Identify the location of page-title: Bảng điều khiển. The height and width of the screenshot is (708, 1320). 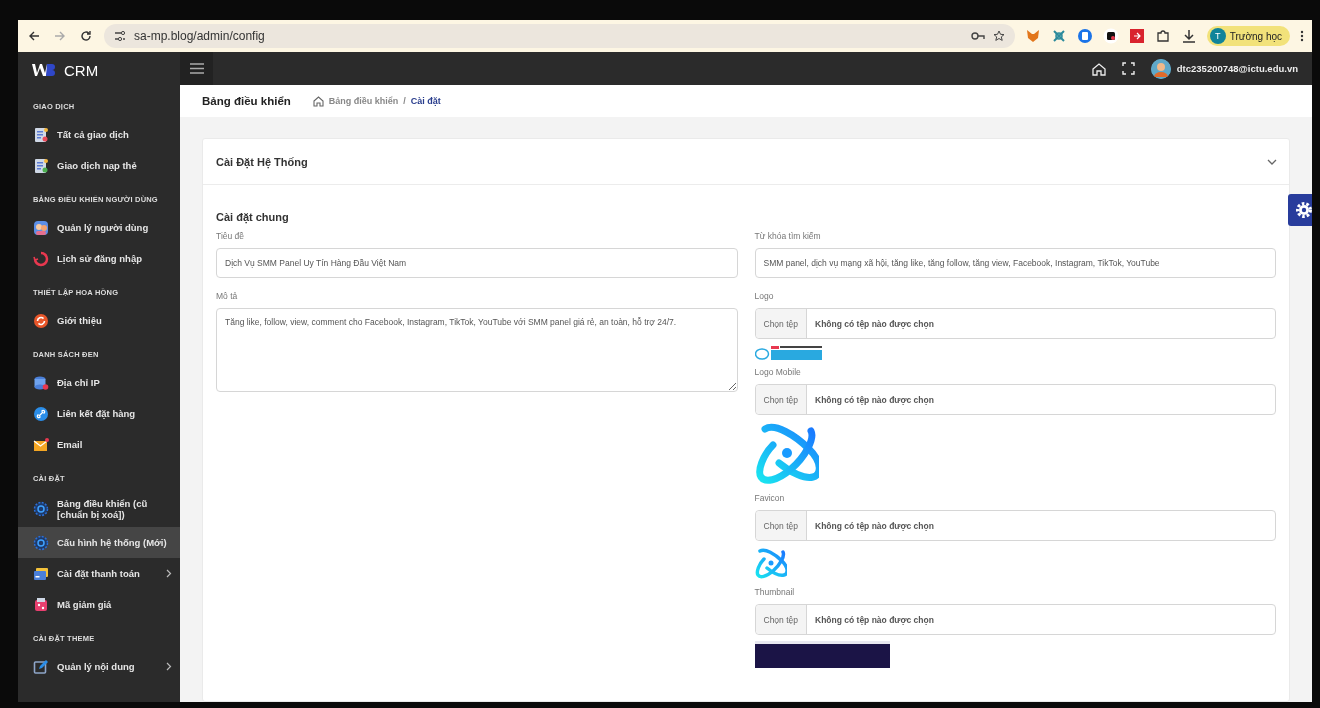
(246, 101).